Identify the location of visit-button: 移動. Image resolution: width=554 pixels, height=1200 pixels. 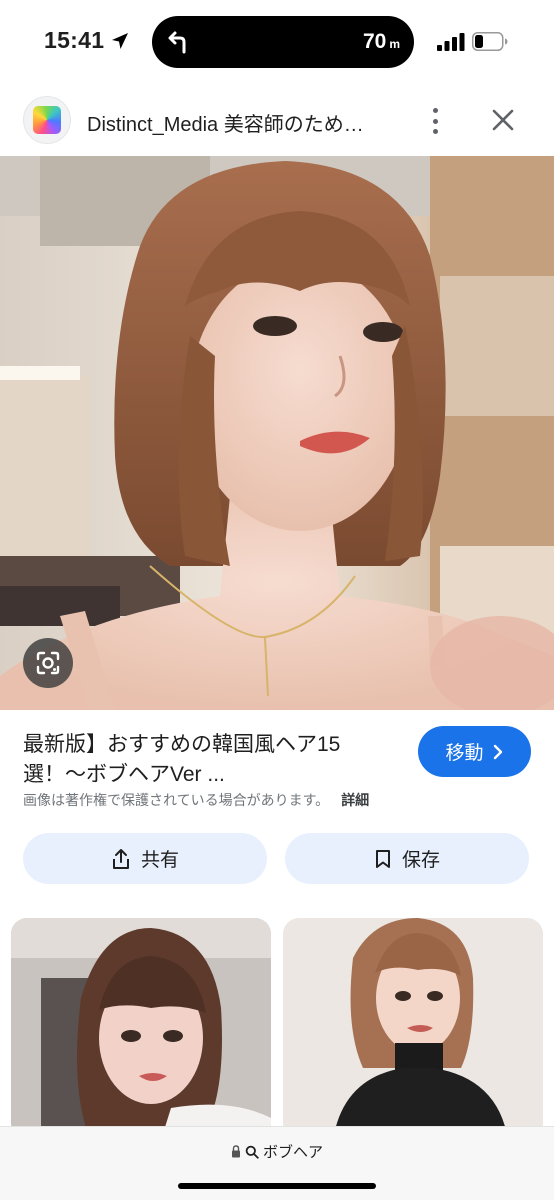
(474, 751).